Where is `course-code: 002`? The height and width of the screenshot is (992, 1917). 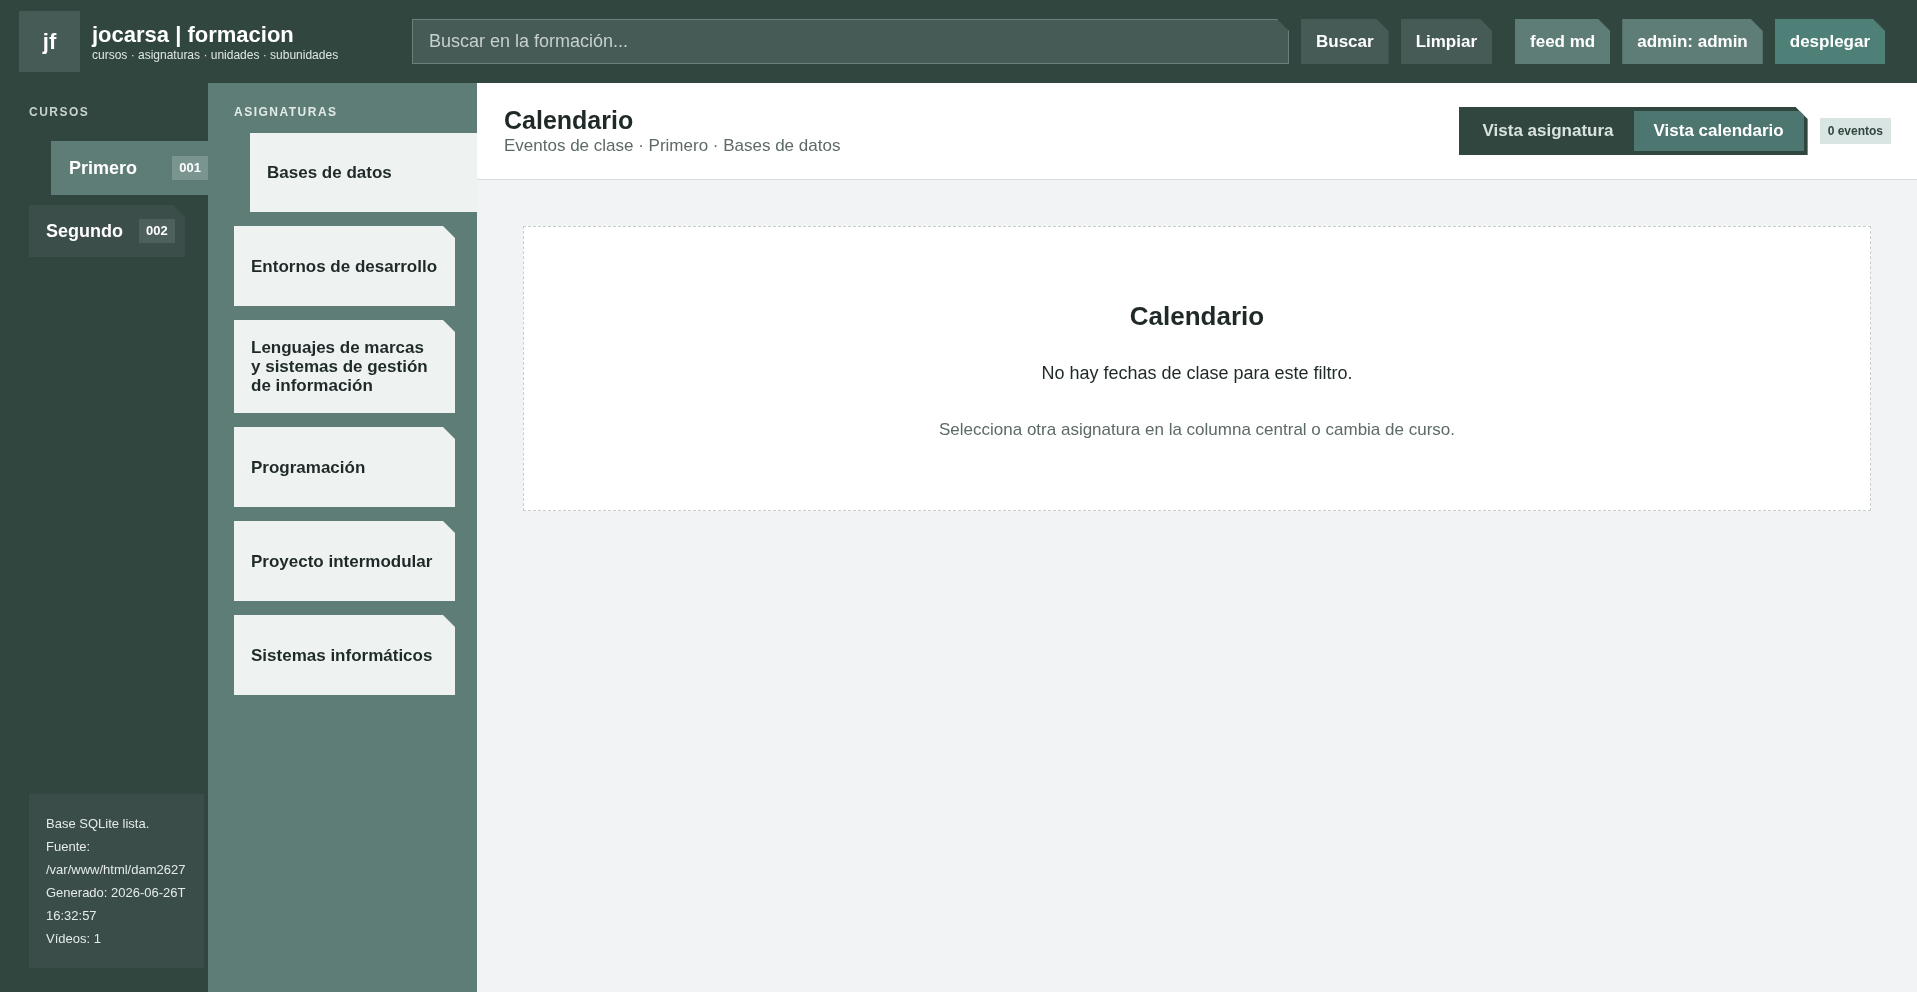
course-code: 002 is located at coordinates (157, 231).